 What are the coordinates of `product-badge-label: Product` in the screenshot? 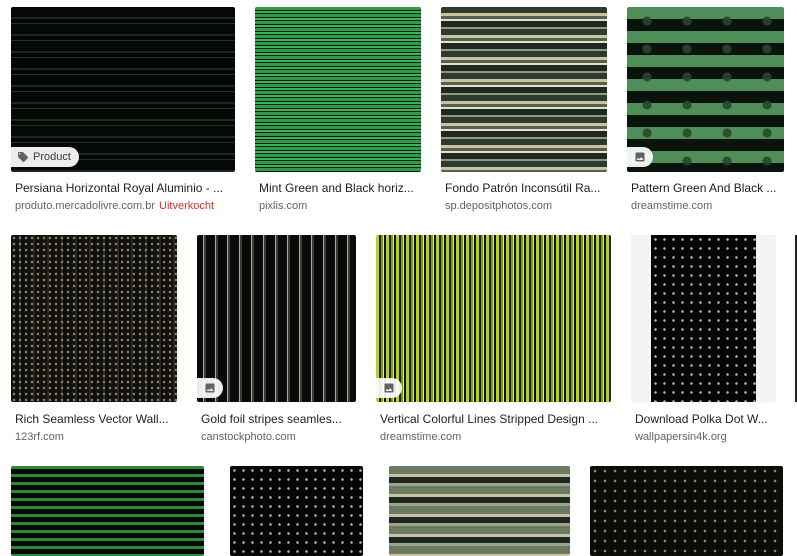 It's located at (52, 157).